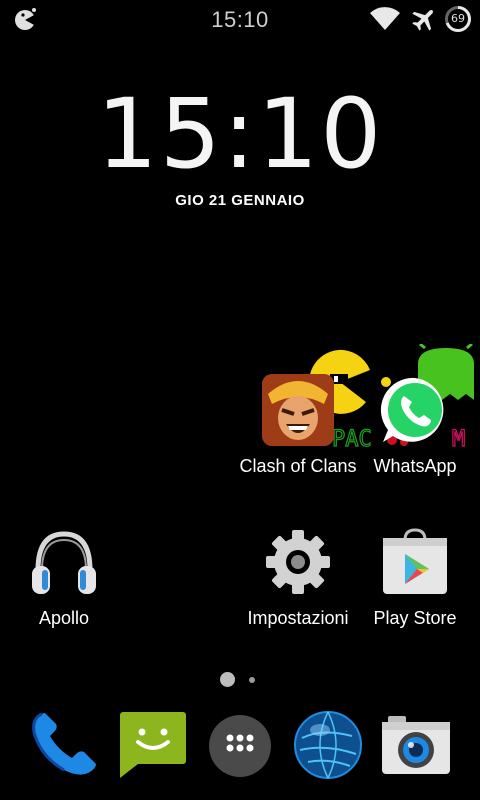  I want to click on settings-gear-icon, so click(298, 562).